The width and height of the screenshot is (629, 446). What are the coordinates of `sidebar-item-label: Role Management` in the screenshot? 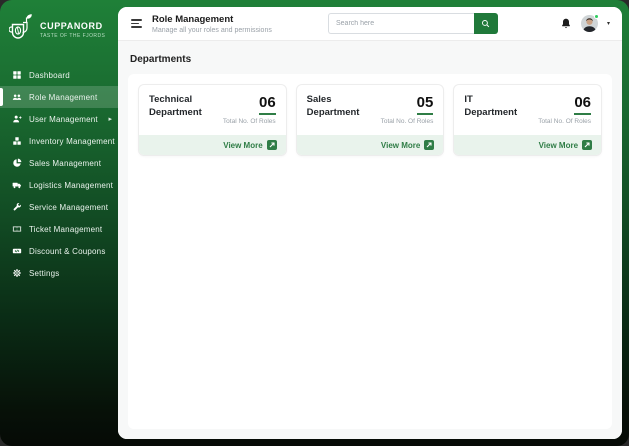 It's located at (63, 97).